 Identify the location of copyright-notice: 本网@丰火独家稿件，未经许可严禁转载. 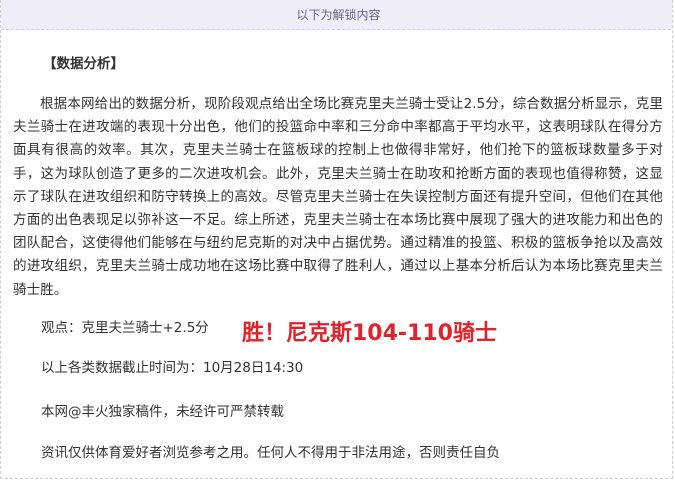
(162, 412).